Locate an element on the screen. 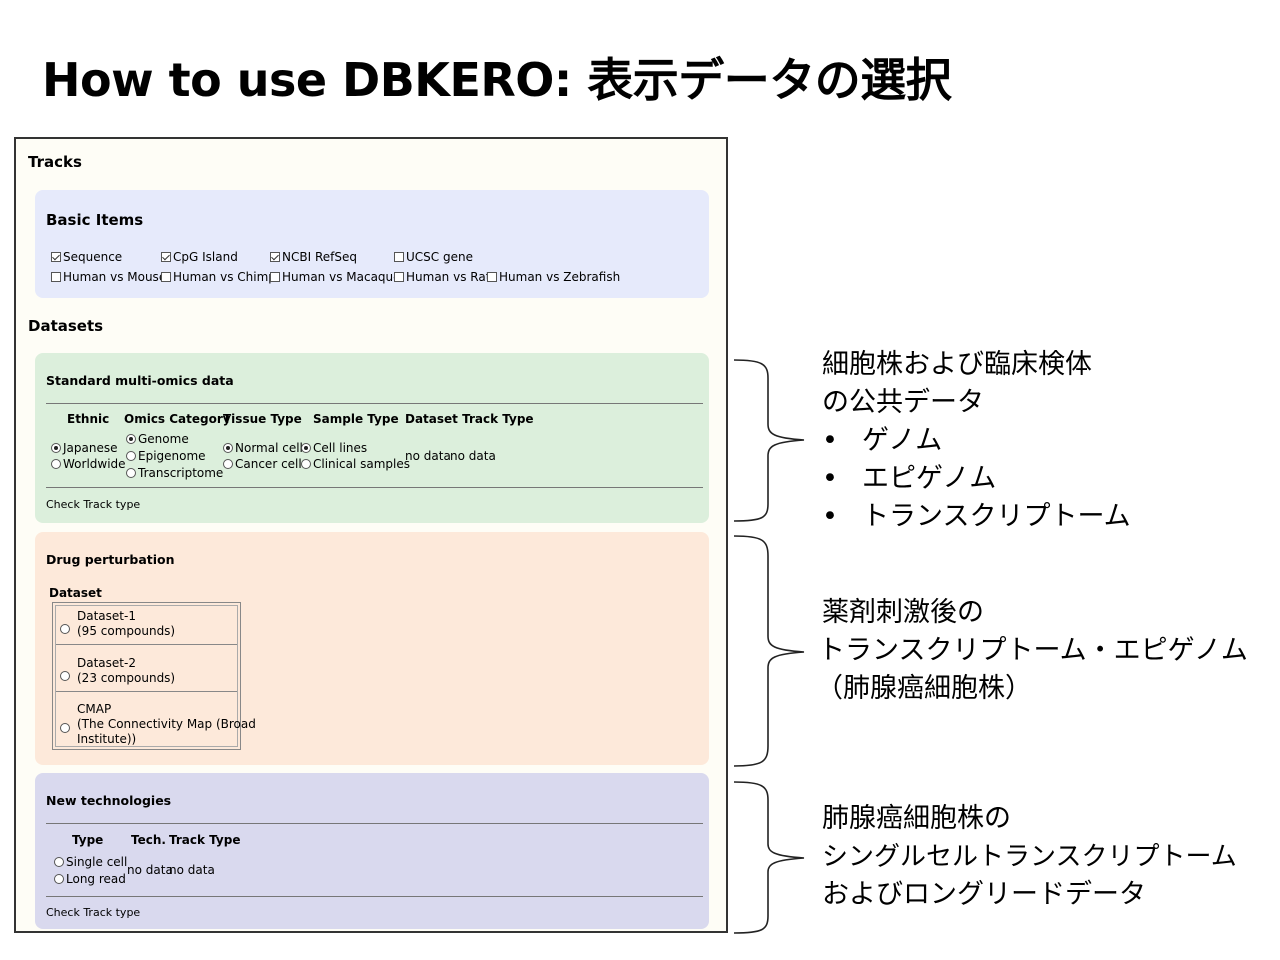  checkbox-human-vs-chimp: Human vs Chimp is located at coordinates (218, 277).